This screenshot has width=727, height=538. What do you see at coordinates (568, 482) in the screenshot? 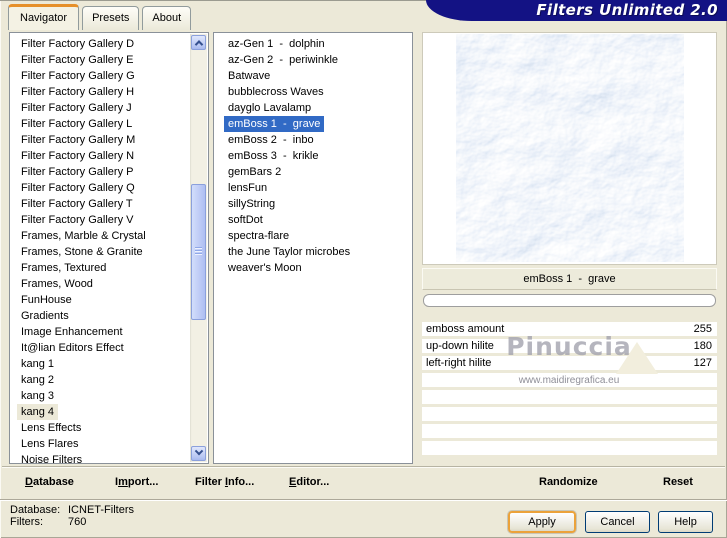
I see `randomize-button: Randomize` at bounding box center [568, 482].